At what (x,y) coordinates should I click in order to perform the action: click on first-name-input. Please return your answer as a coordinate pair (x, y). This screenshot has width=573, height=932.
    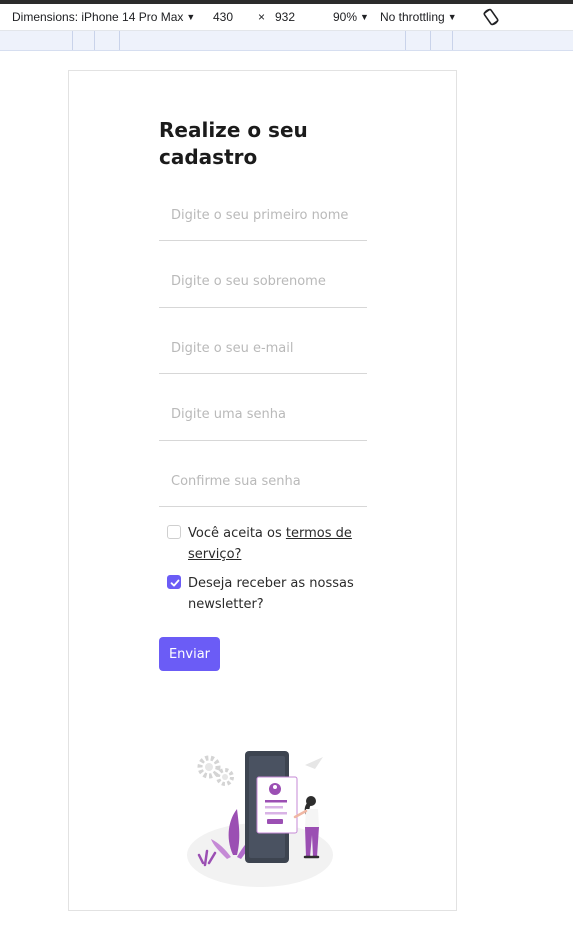
    Looking at the image, I should click on (263, 215).